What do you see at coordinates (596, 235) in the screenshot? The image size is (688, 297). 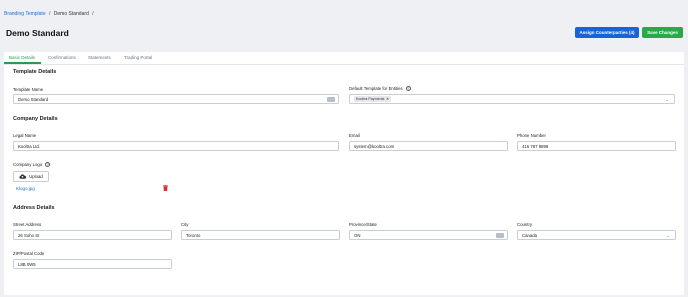 I see `country-select: Canada ⌄` at bounding box center [596, 235].